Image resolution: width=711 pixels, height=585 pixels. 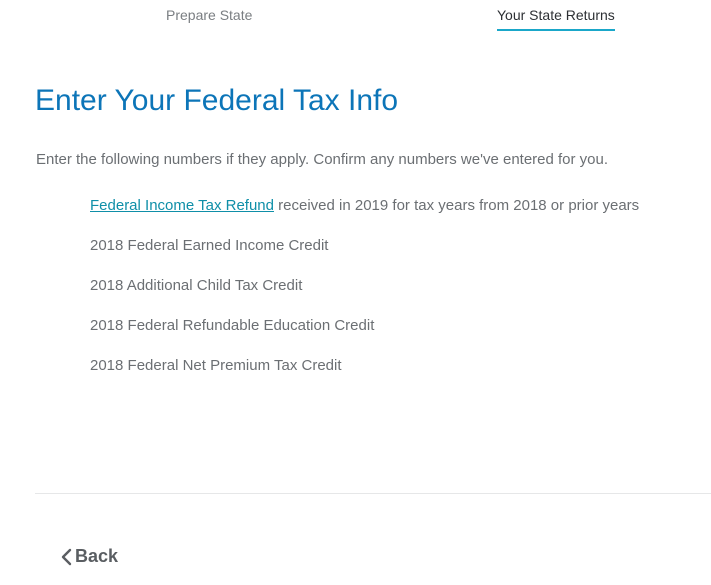 I want to click on footer-divider, so click(x=373, y=493).